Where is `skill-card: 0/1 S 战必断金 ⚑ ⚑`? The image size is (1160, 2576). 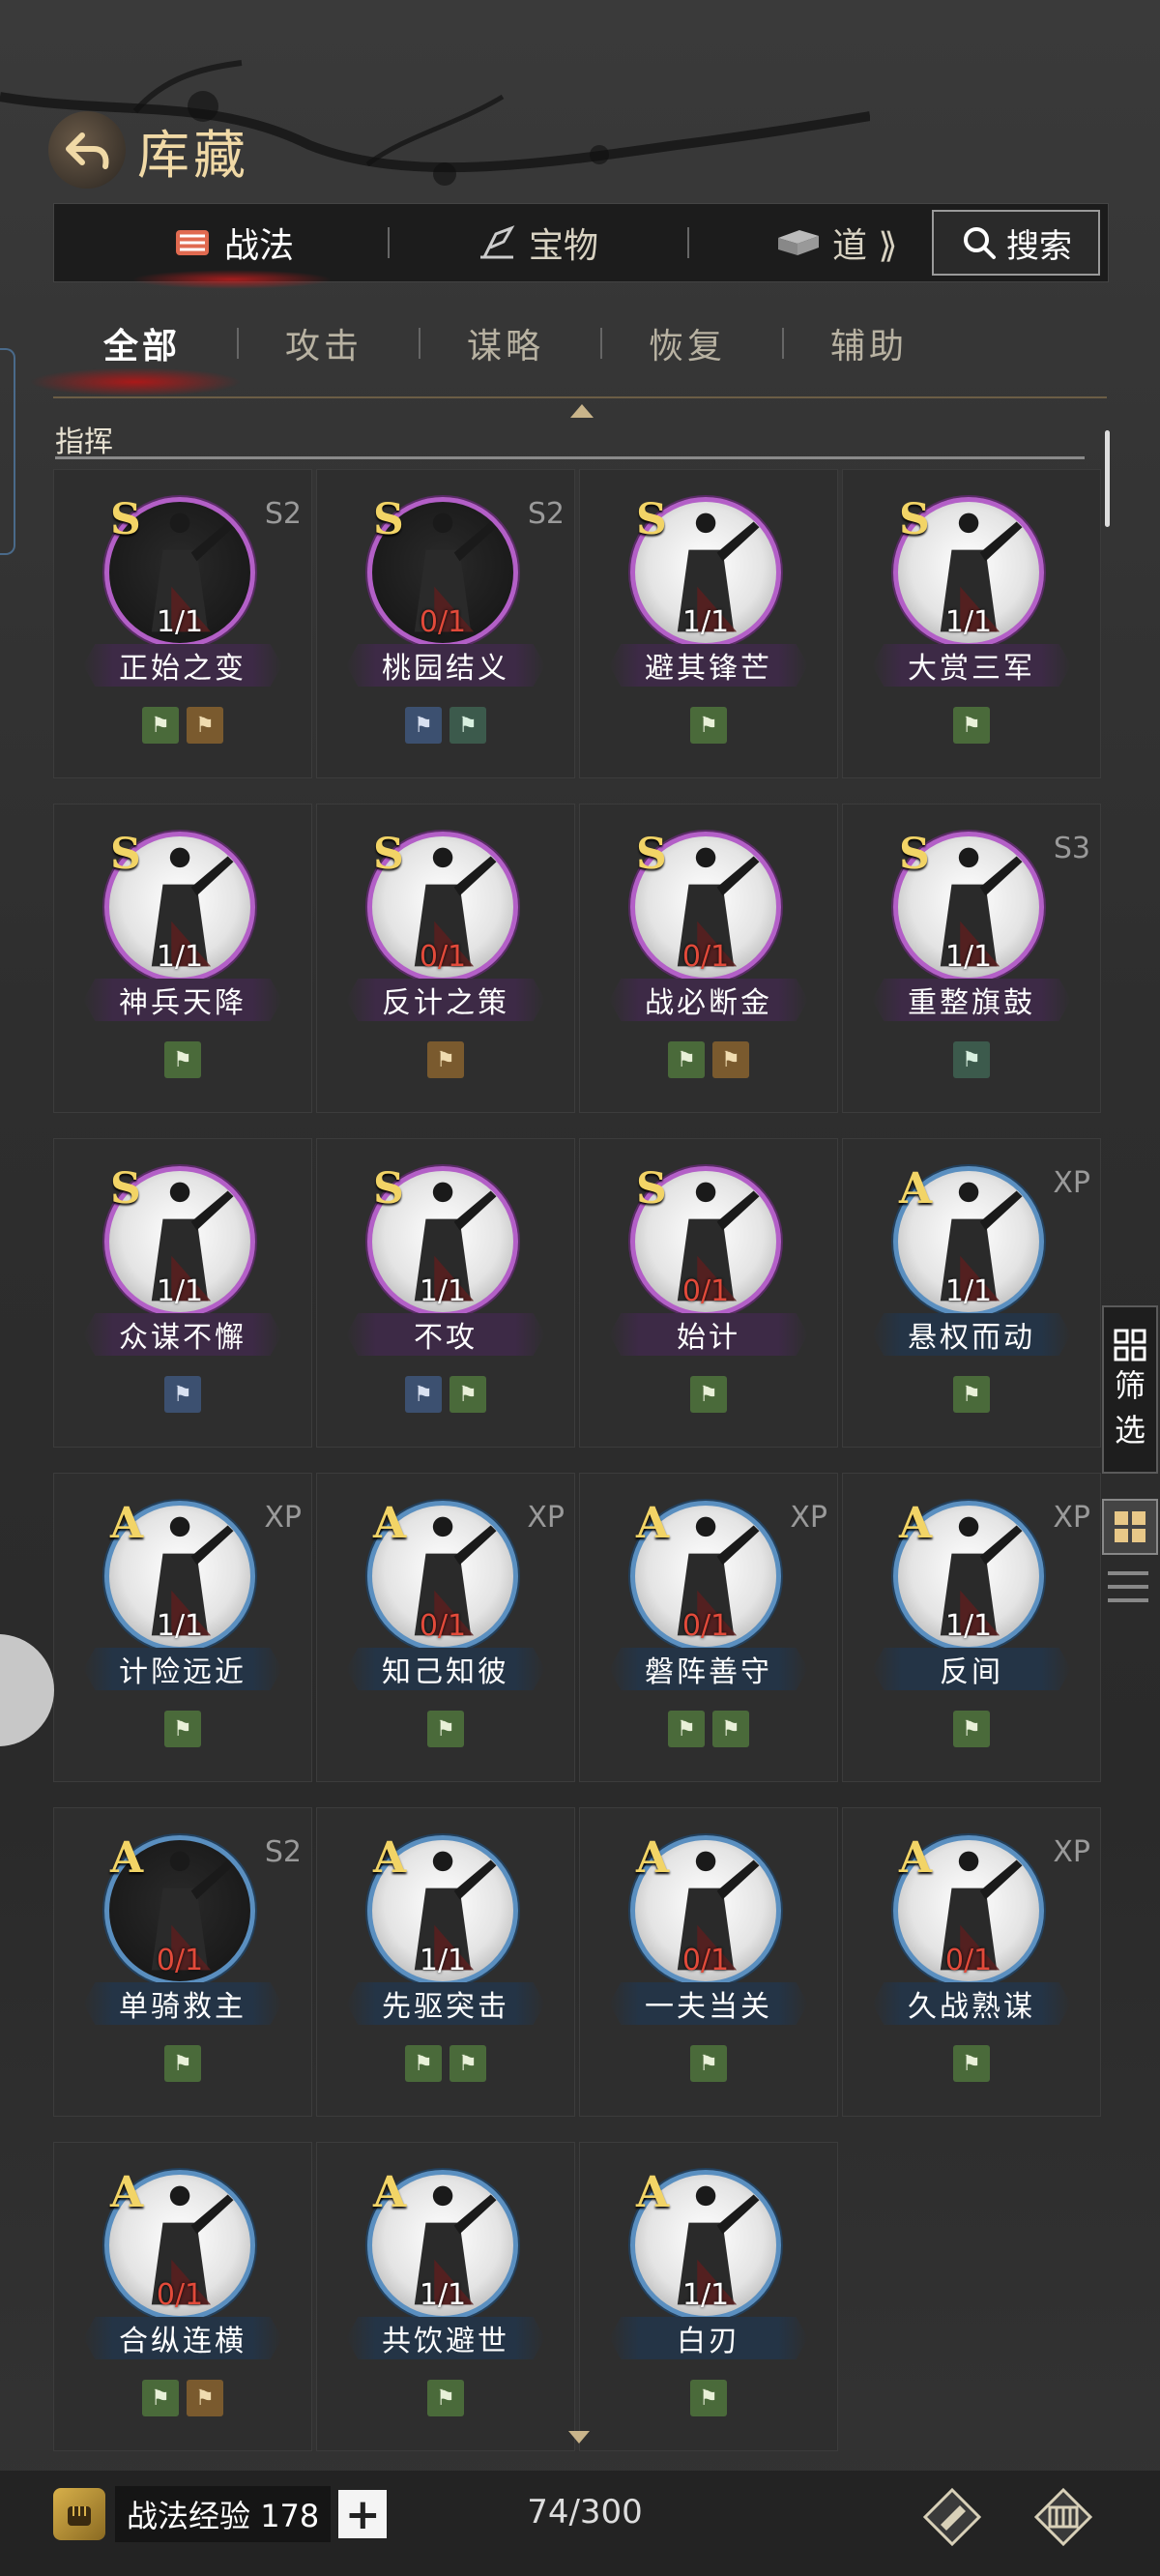 skill-card: 0/1 S 战必断金 ⚑ ⚑ is located at coordinates (709, 958).